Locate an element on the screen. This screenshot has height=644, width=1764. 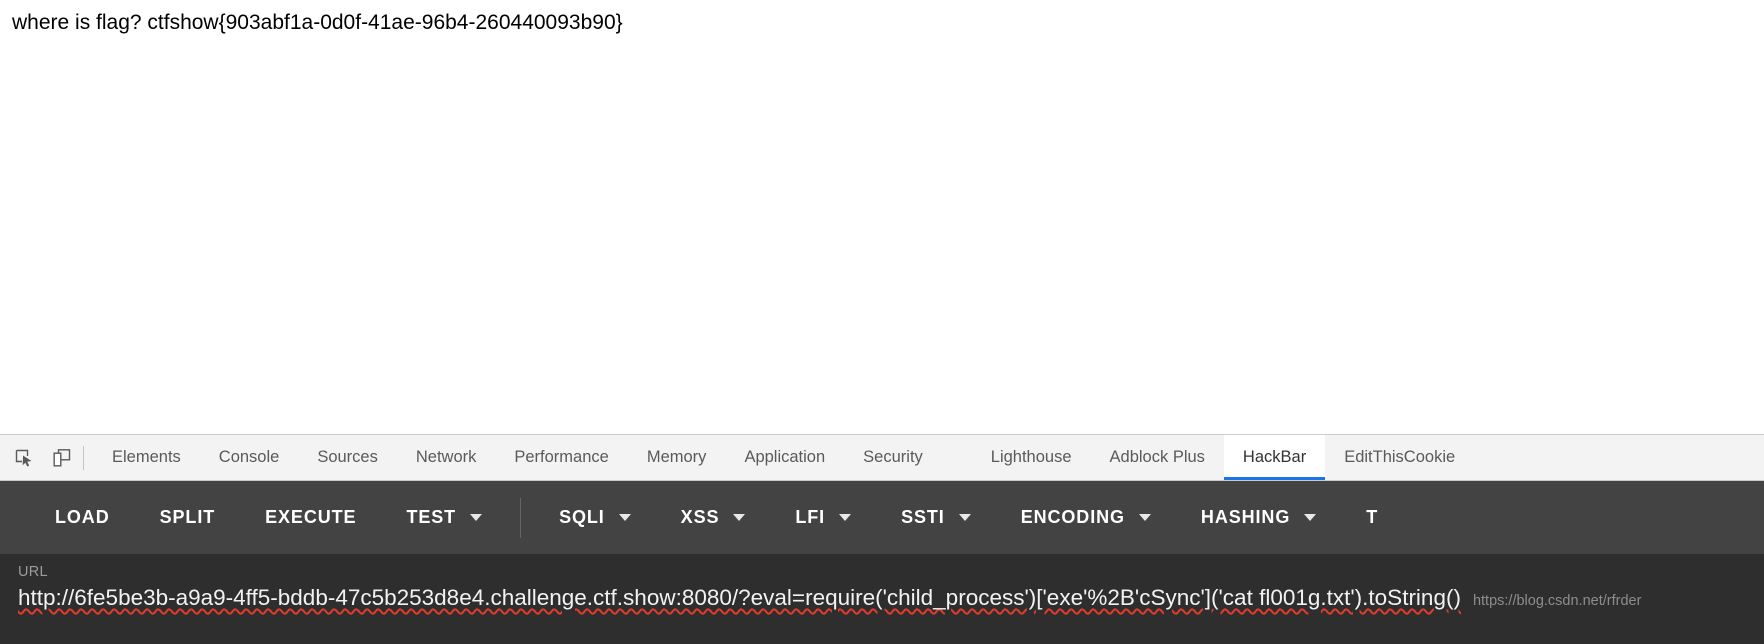
hackbar-execute-button: EXECUTE is located at coordinates (310, 518).